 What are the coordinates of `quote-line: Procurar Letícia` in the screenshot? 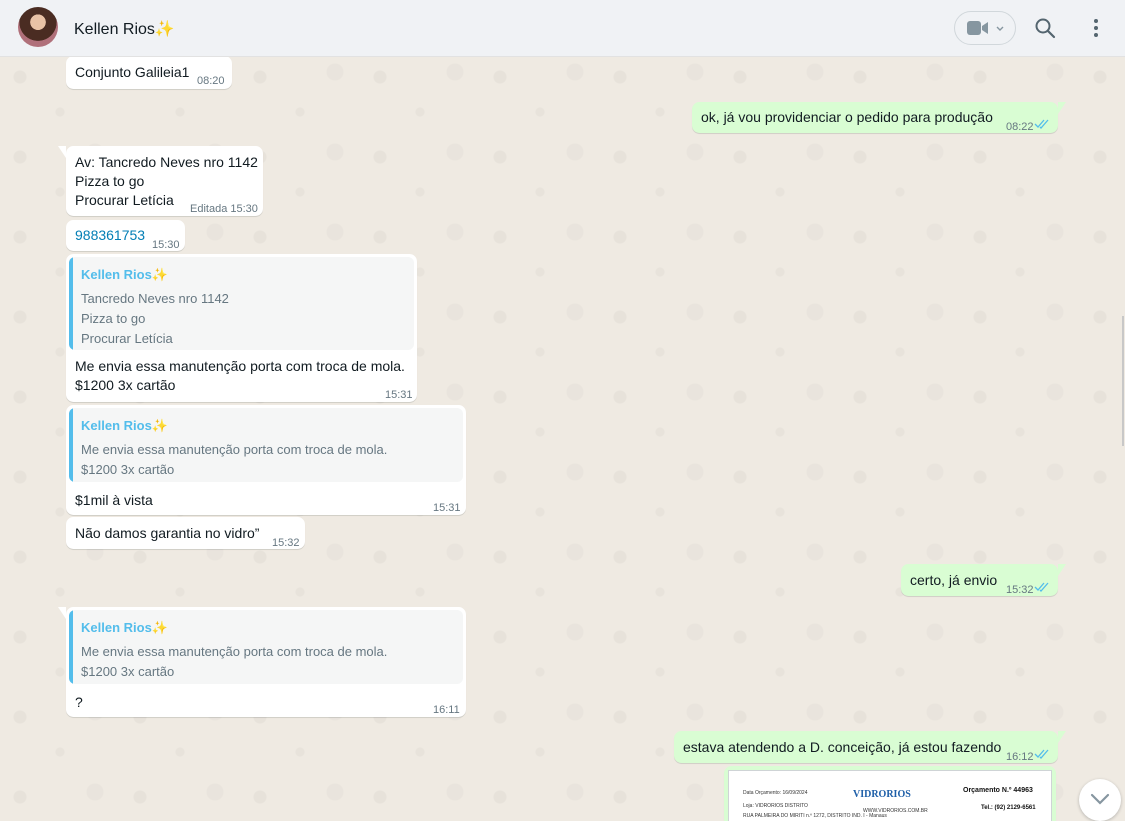 It's located at (127, 338).